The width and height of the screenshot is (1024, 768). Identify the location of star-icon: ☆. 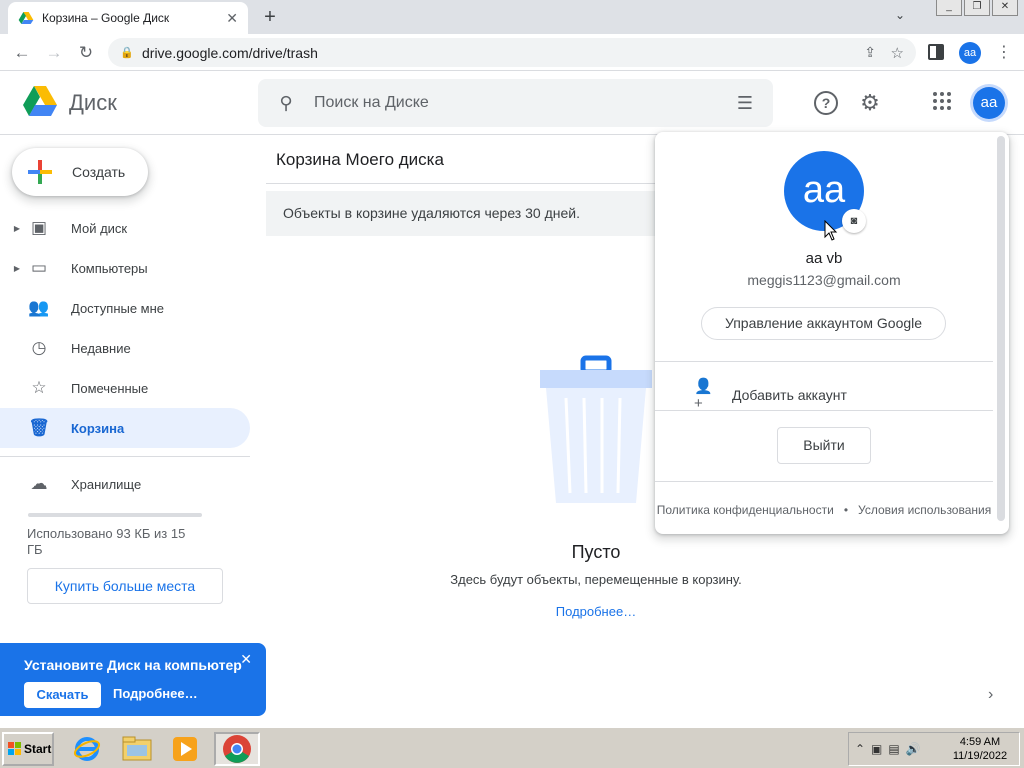
(39, 387).